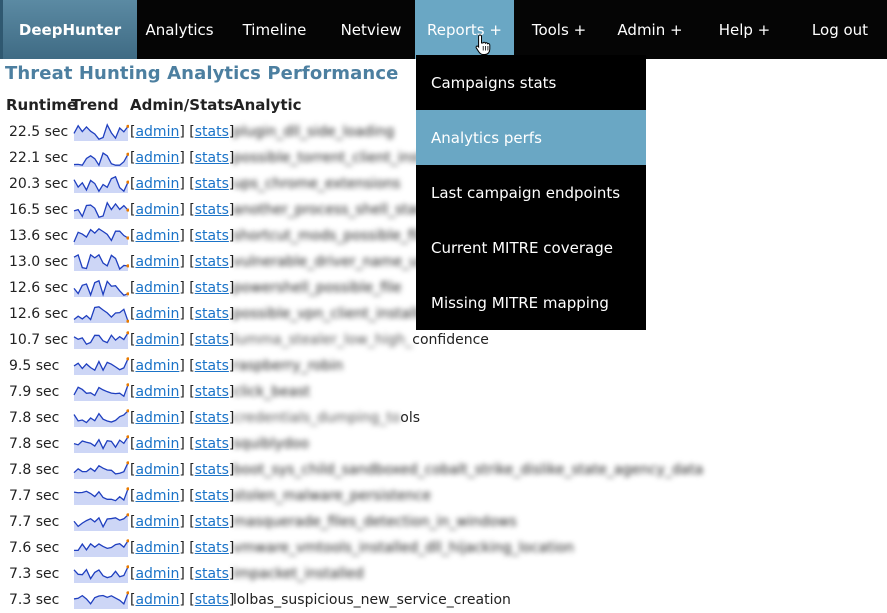  Describe the element at coordinates (339, 210) in the screenshot. I see `analytic-name: another_process_shell_started` at that location.